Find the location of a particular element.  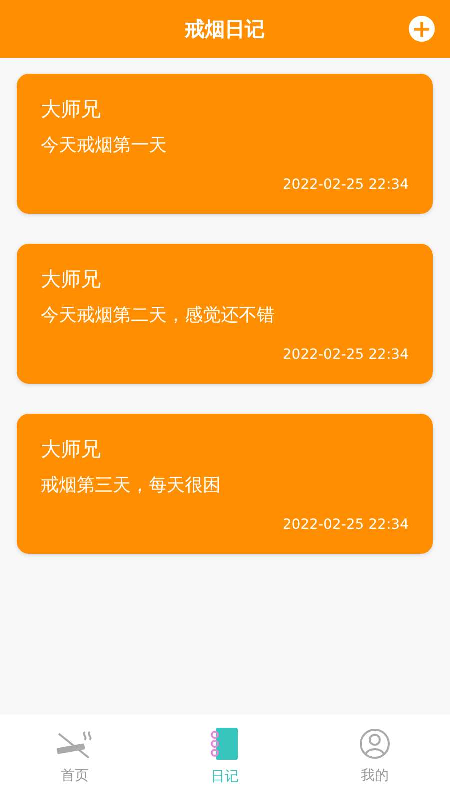

person-icon is located at coordinates (375, 744).